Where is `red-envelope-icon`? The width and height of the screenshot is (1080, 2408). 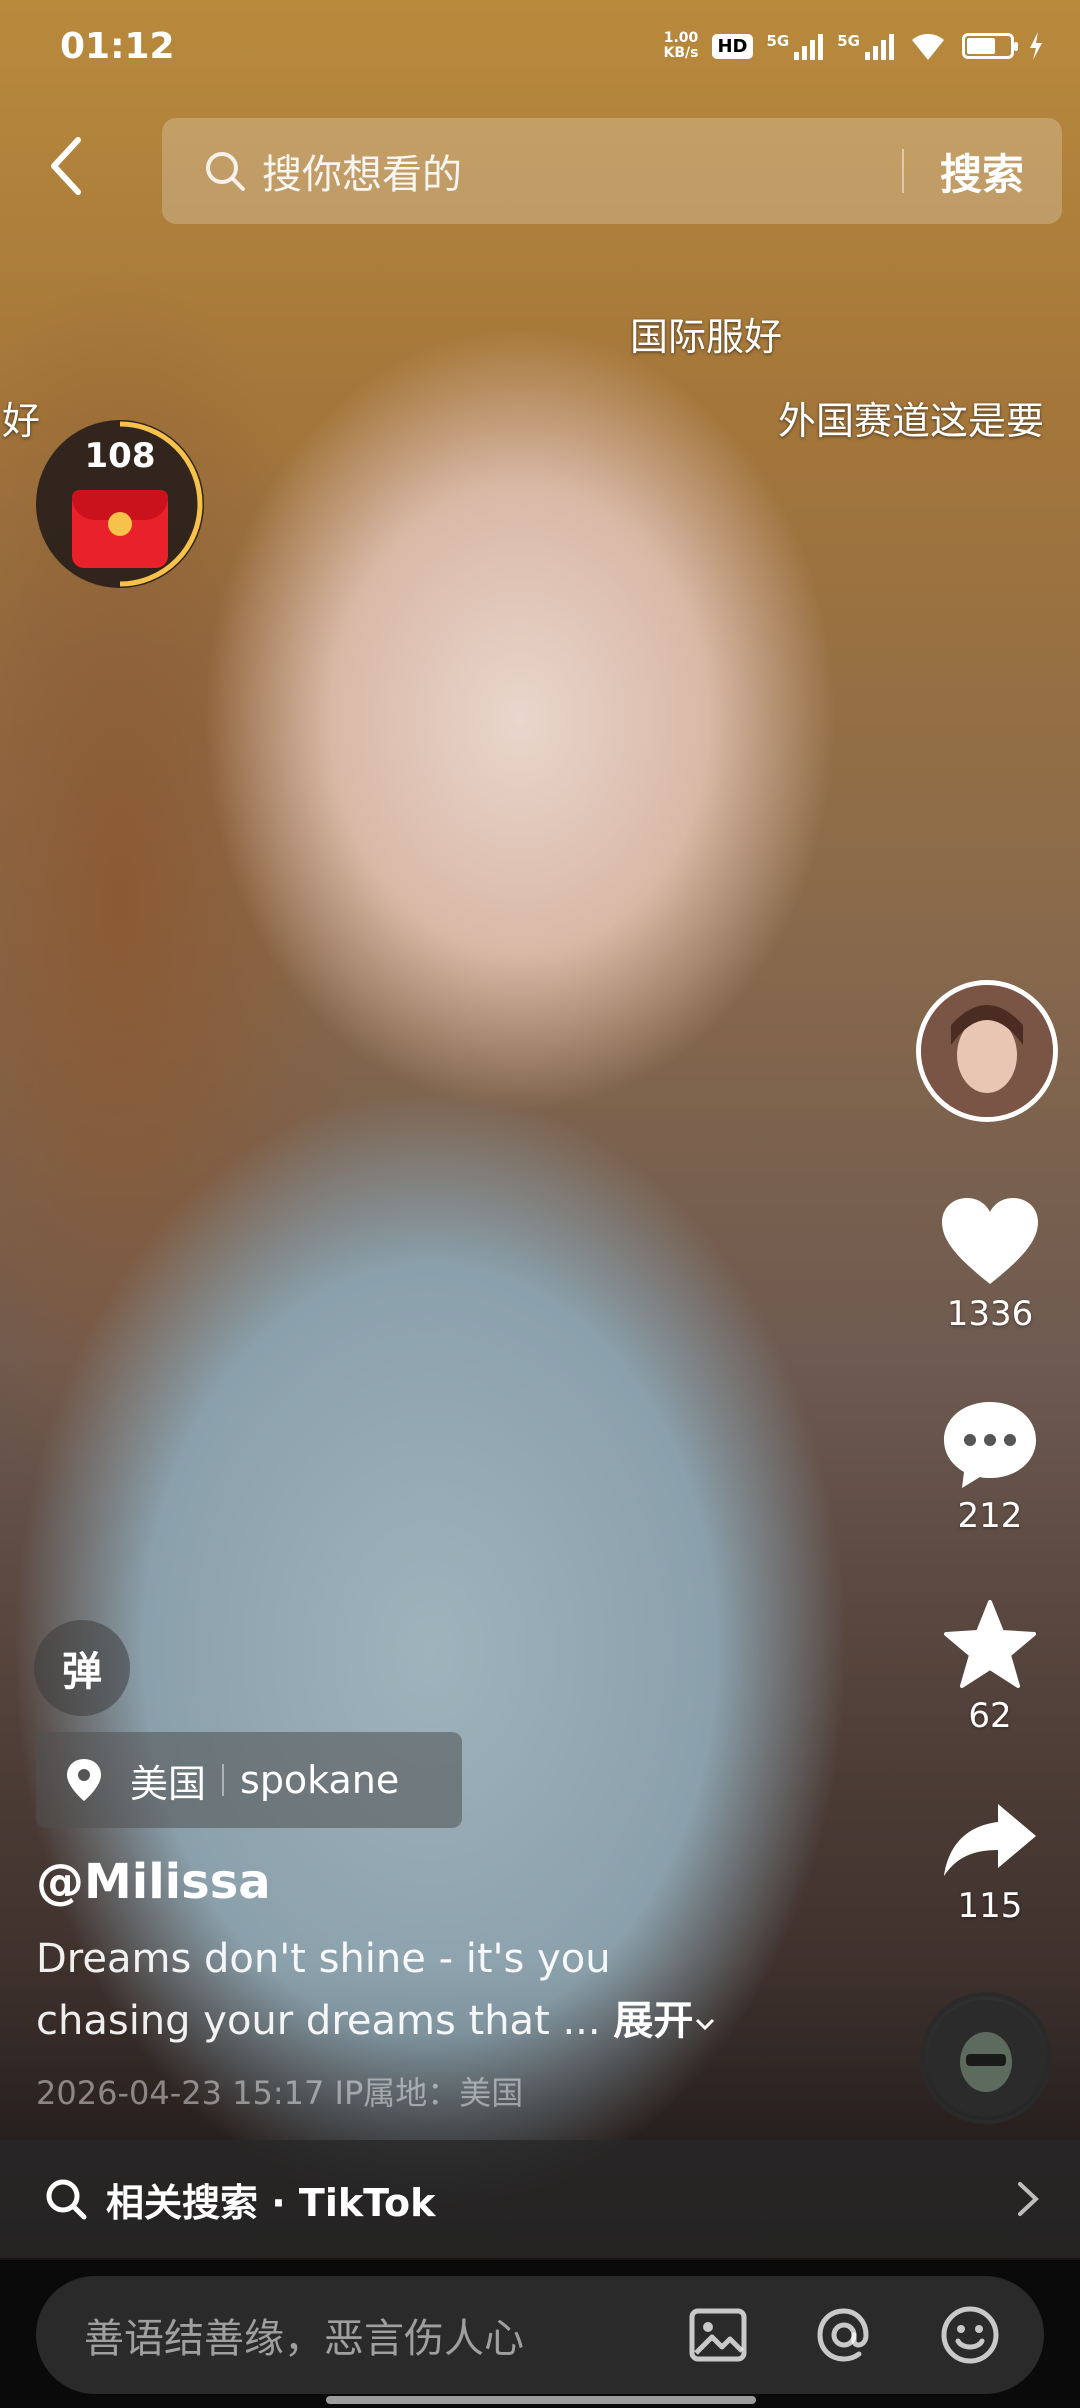 red-envelope-icon is located at coordinates (120, 529).